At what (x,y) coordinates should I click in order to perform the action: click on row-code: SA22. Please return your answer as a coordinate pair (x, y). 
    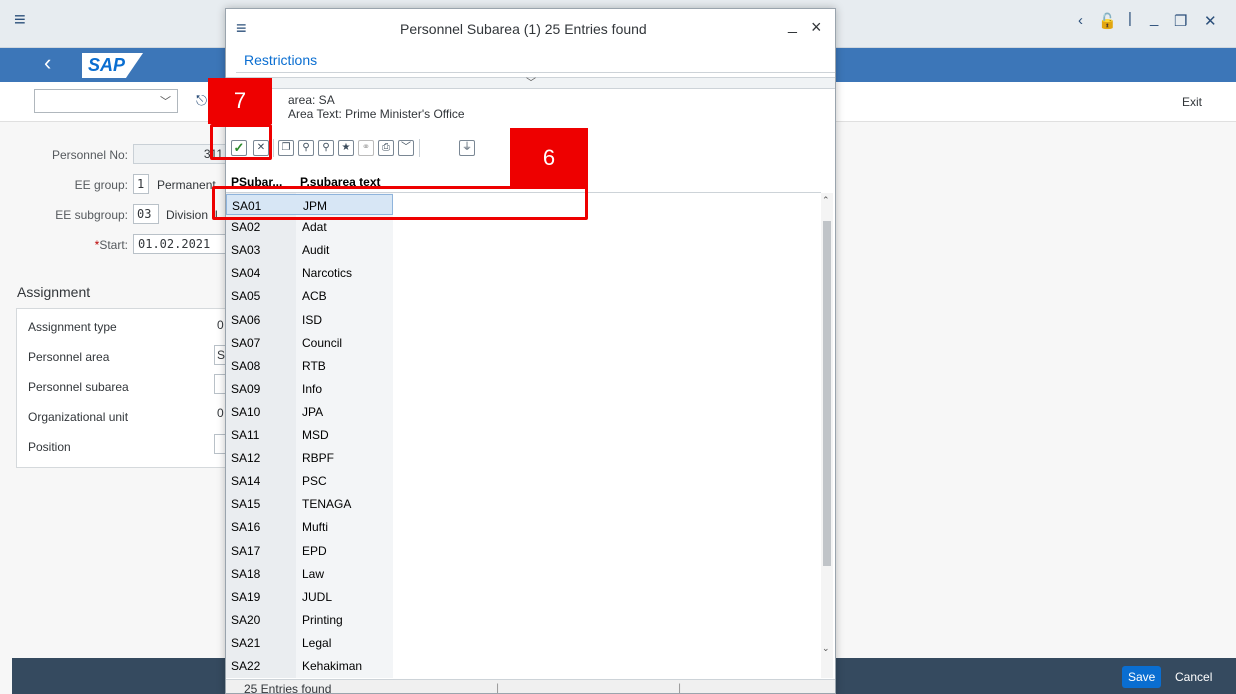
    Looking at the image, I should click on (246, 666).